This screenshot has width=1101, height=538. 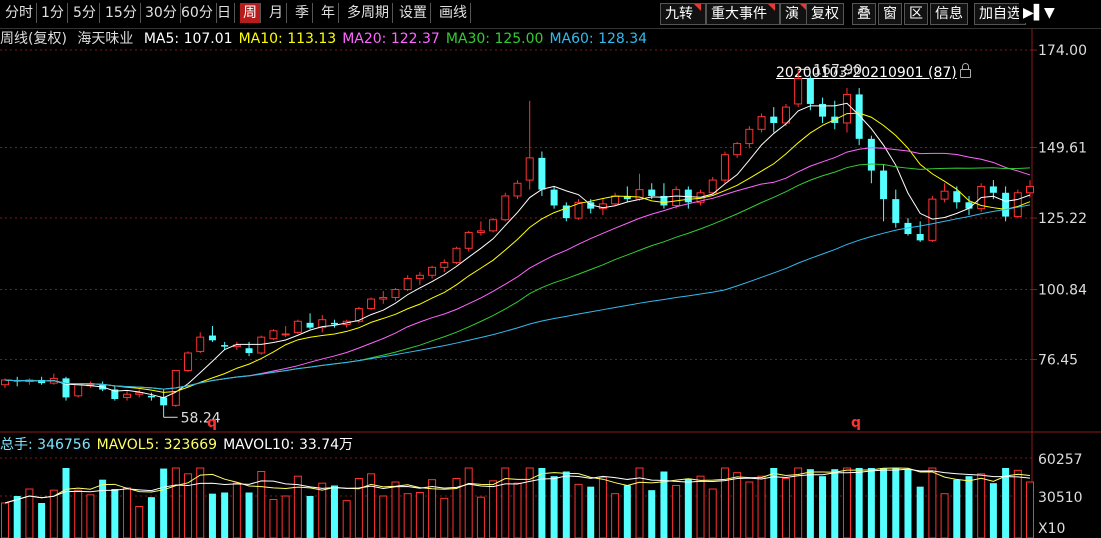 I want to click on vol-axis-label: 30510, so click(x=1060, y=498).